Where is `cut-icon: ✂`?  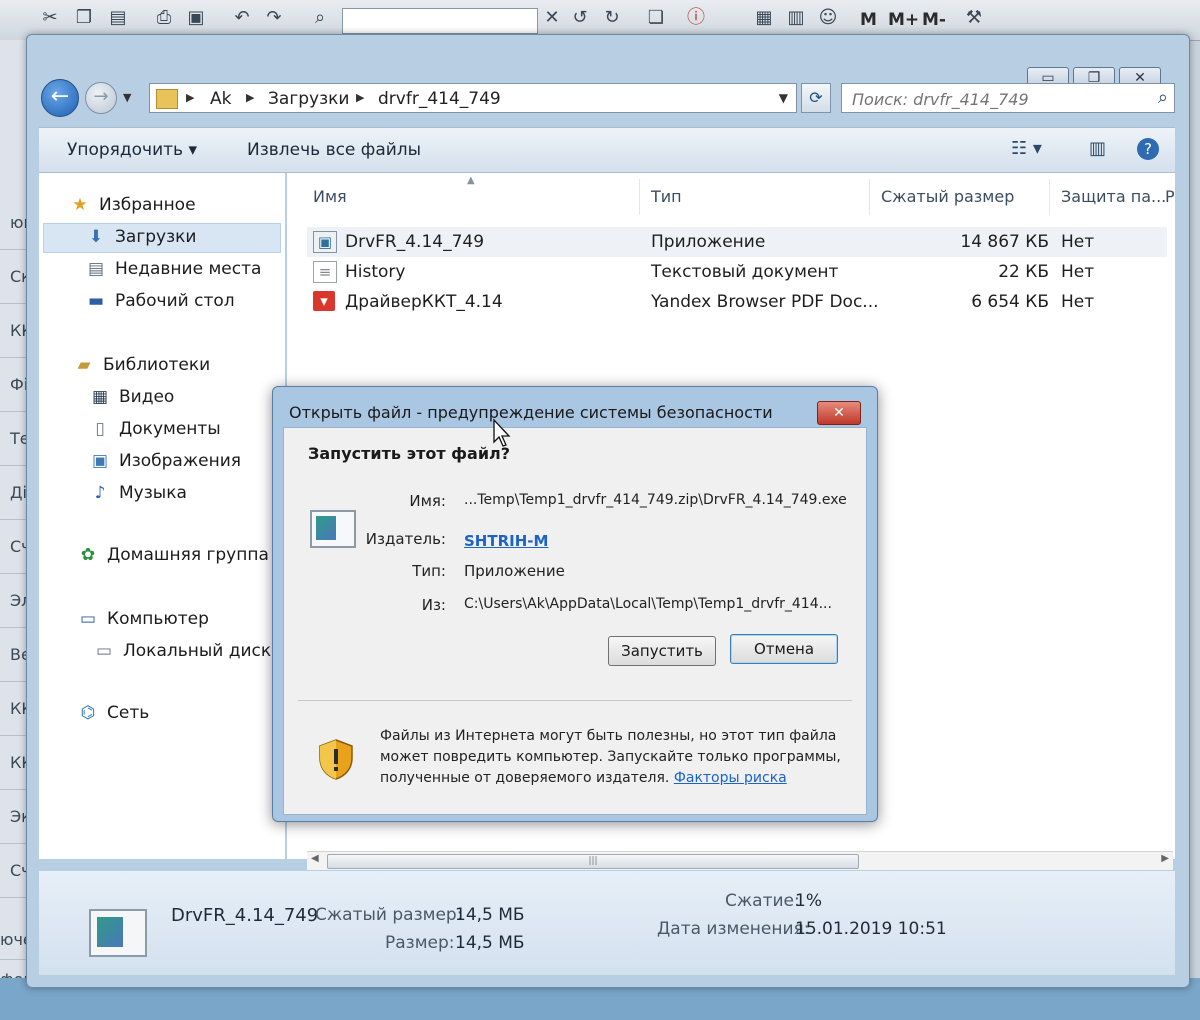
cut-icon: ✂ is located at coordinates (50, 18).